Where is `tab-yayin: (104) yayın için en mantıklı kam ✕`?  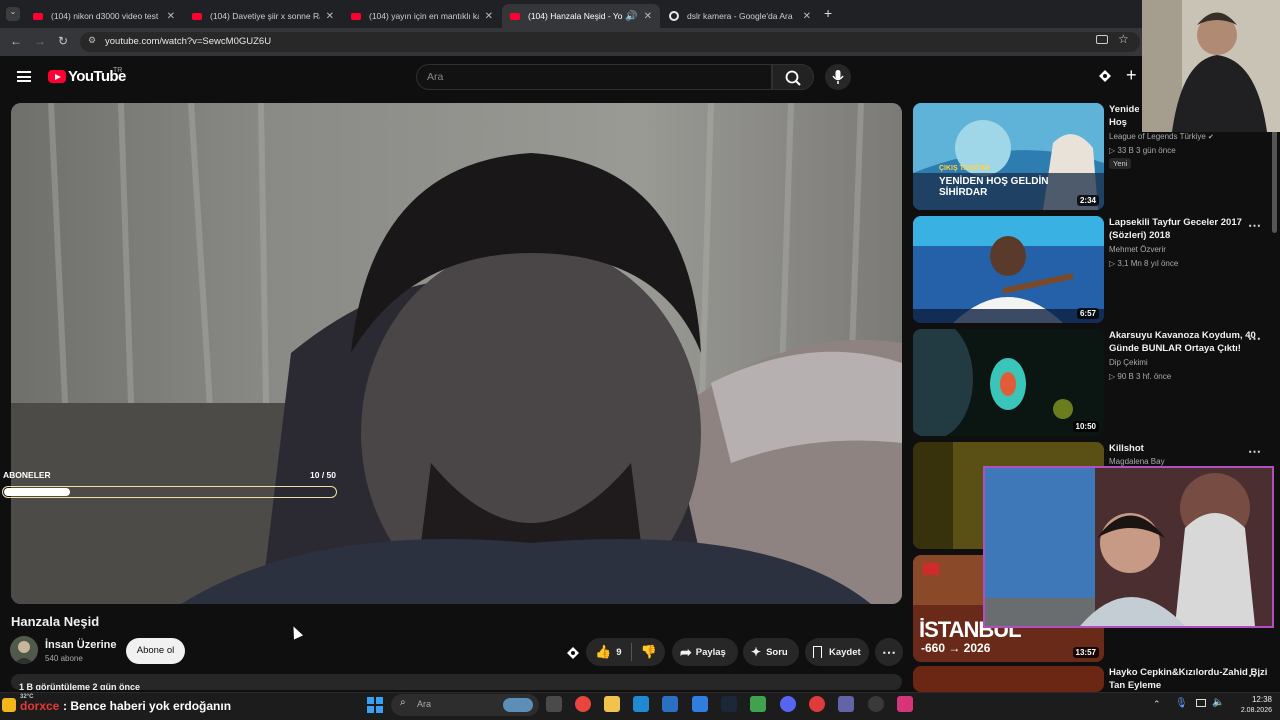 tab-yayin: (104) yayın için en mantıklı kam ✕ is located at coordinates (422, 16).